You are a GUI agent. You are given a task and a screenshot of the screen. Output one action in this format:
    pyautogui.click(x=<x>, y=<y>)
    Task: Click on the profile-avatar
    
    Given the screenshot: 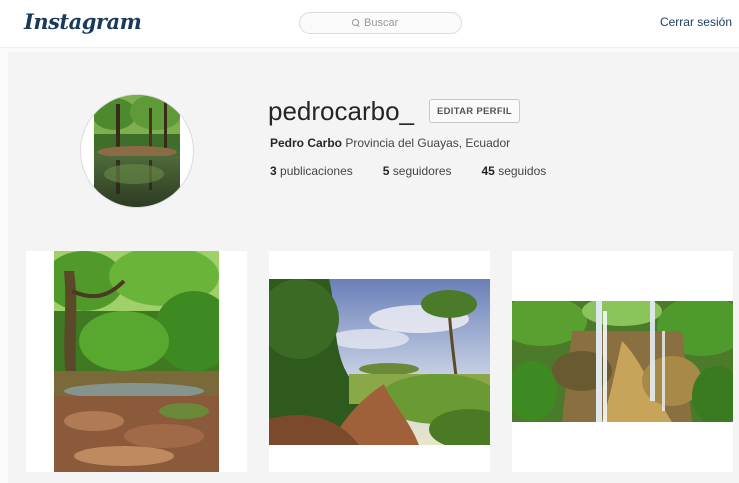 What is the action you would take?
    pyautogui.click(x=137, y=151)
    